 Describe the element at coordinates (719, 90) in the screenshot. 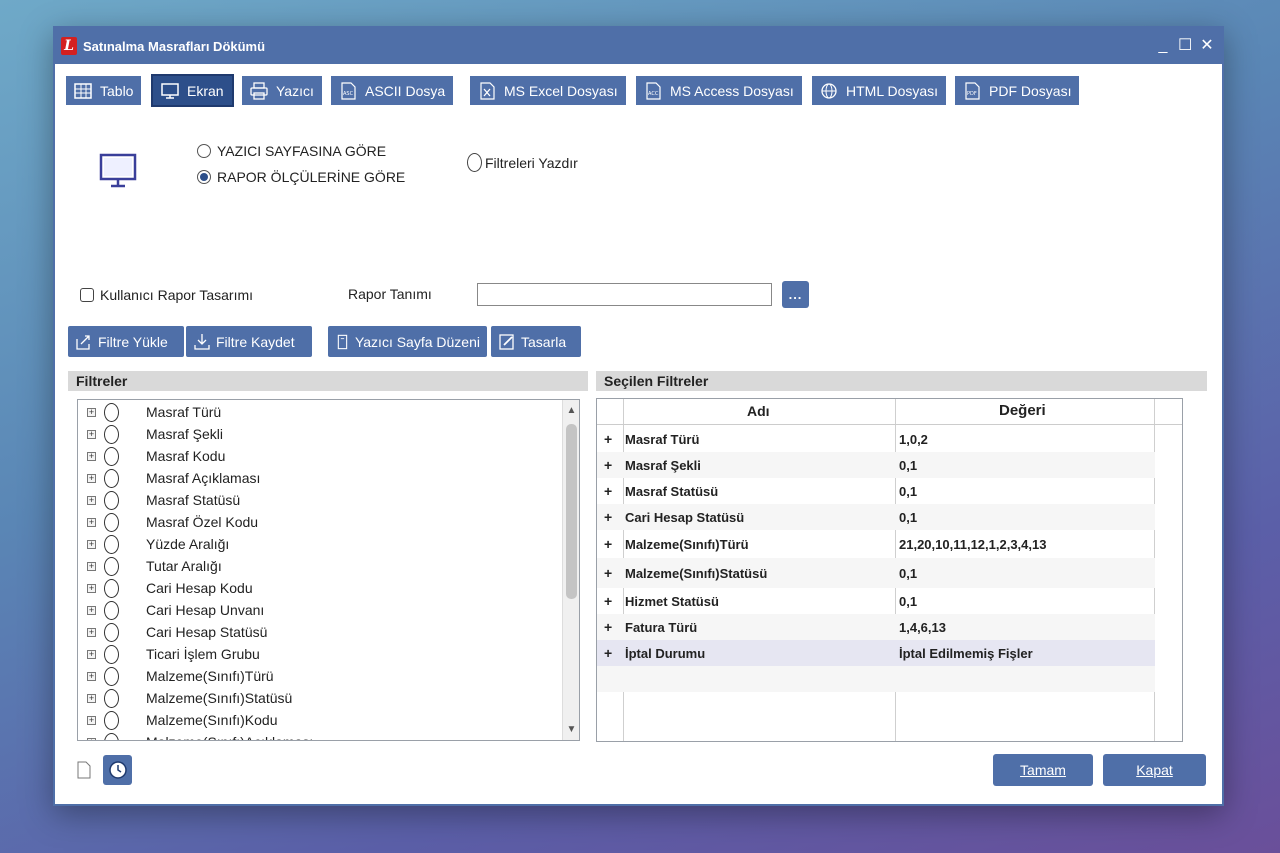

I see `tab-access: ACC MS Access Dosyası` at that location.